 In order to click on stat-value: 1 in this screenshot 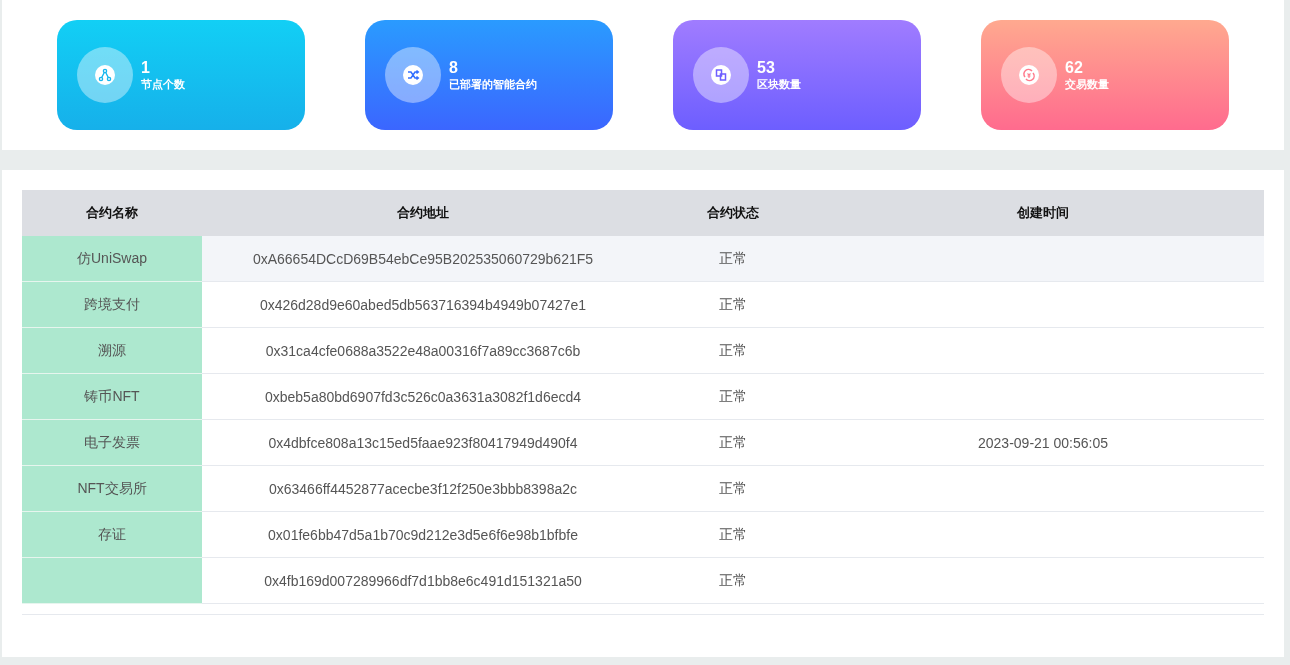, I will do `click(146, 68)`.